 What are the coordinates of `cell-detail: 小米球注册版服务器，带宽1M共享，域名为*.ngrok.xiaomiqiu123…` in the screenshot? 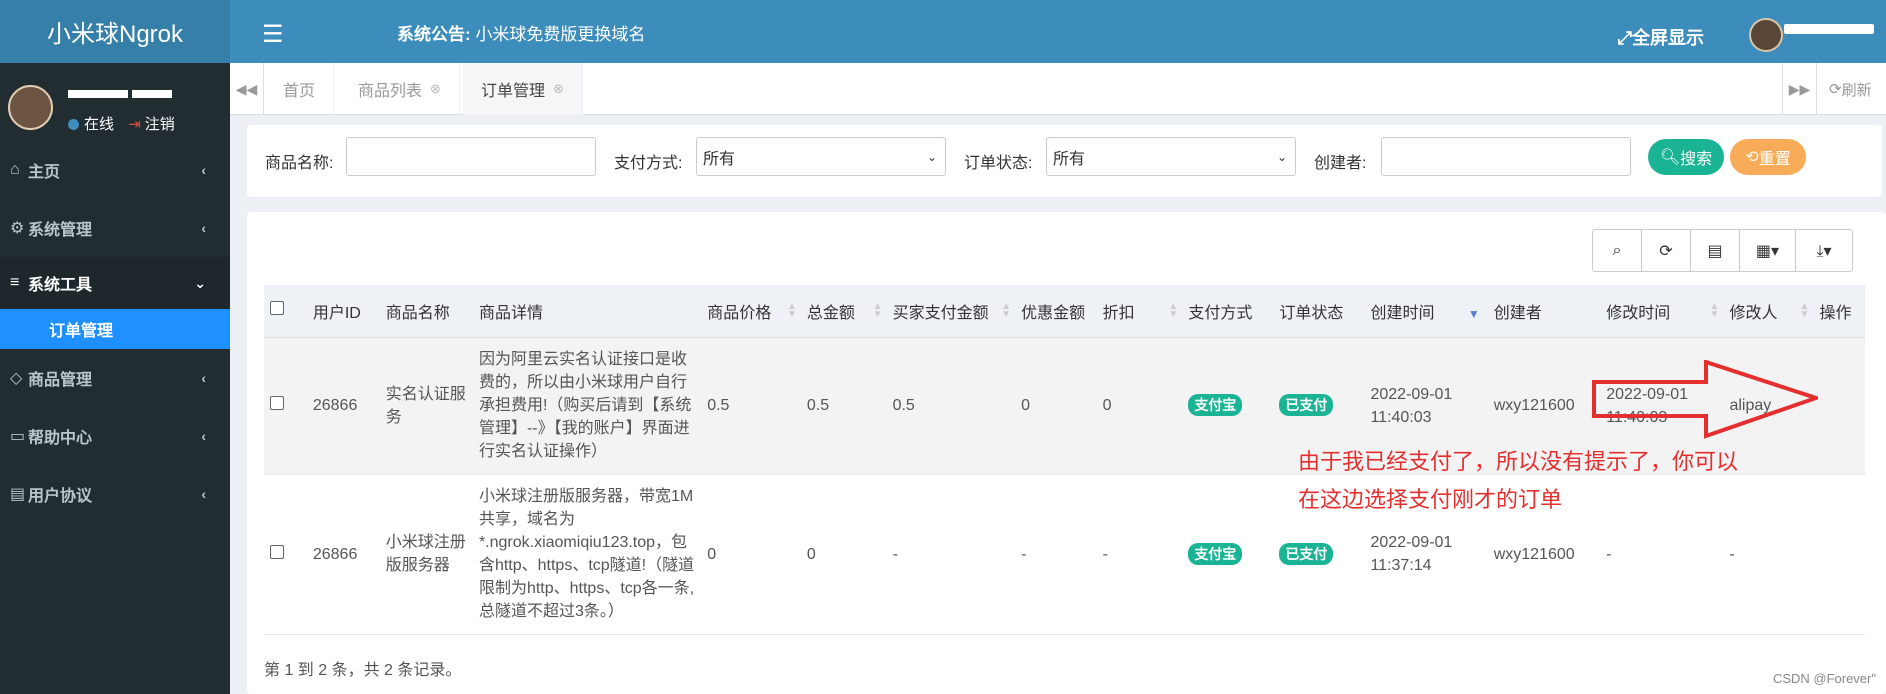 It's located at (587, 554).